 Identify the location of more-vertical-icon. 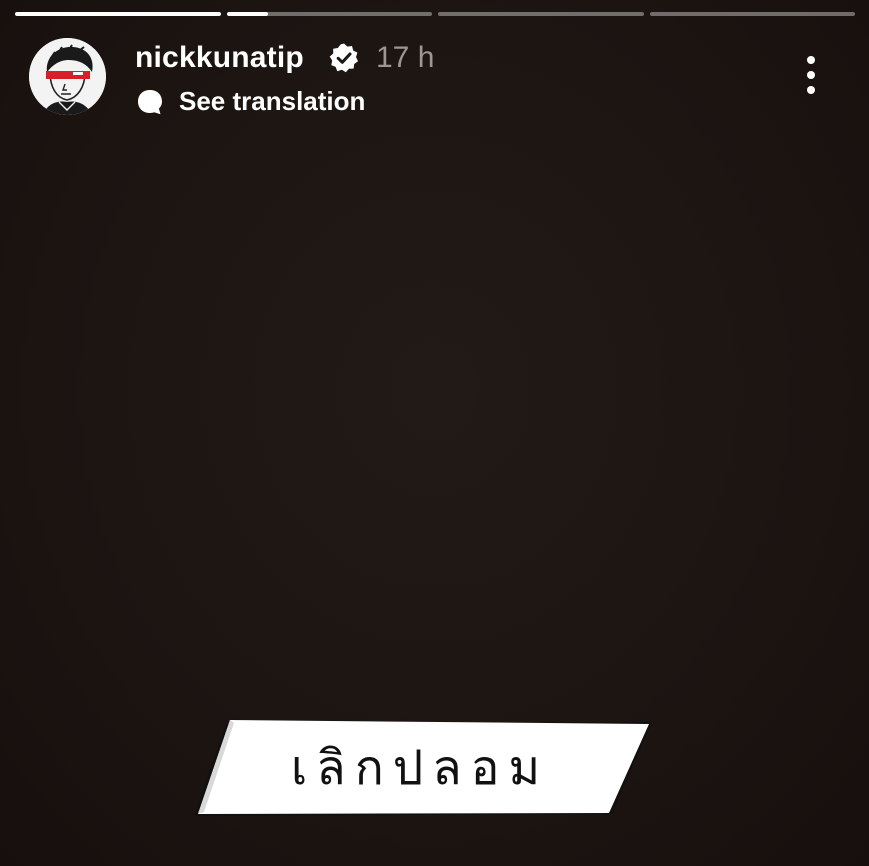
(811, 75).